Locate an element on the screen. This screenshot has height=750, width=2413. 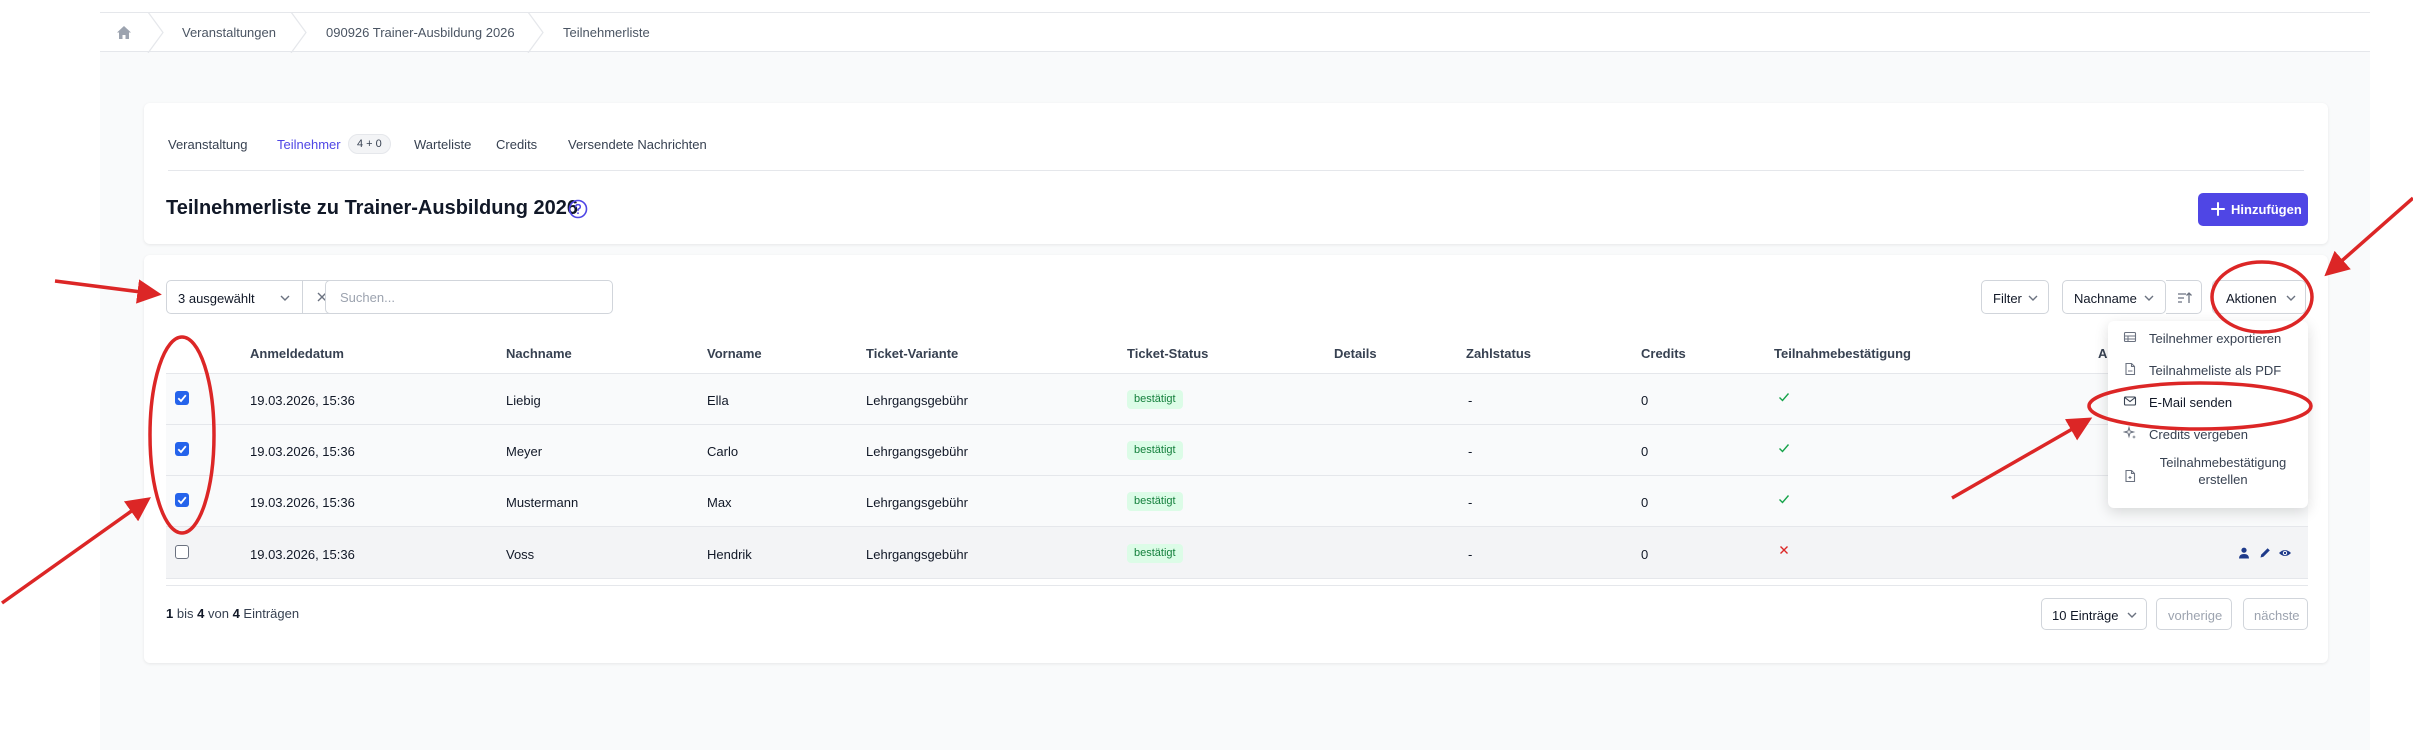
tab-teilnehmer: Teilnehmer is located at coordinates (309, 144).